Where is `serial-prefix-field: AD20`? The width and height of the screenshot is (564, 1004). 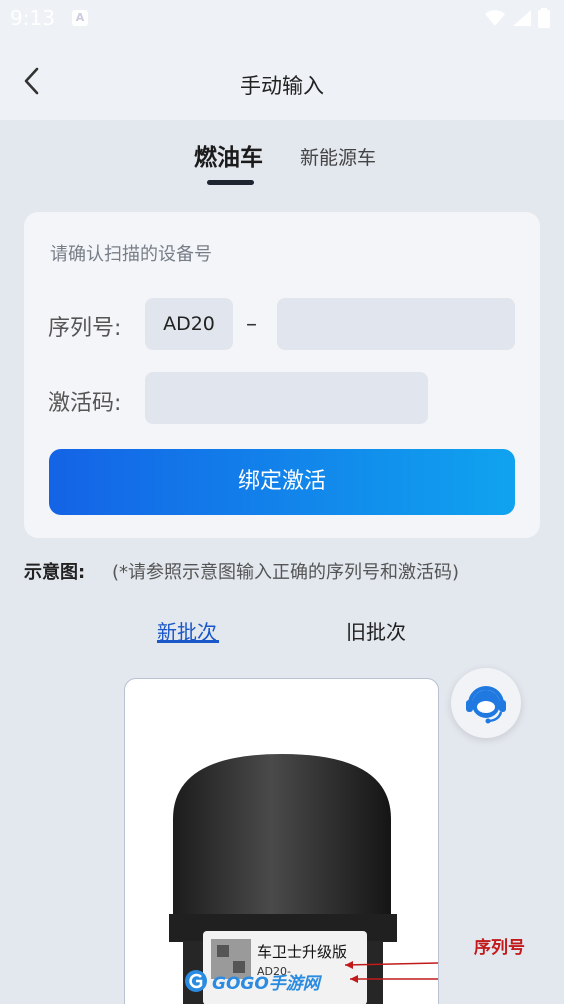 serial-prefix-field: AD20 is located at coordinates (189, 324).